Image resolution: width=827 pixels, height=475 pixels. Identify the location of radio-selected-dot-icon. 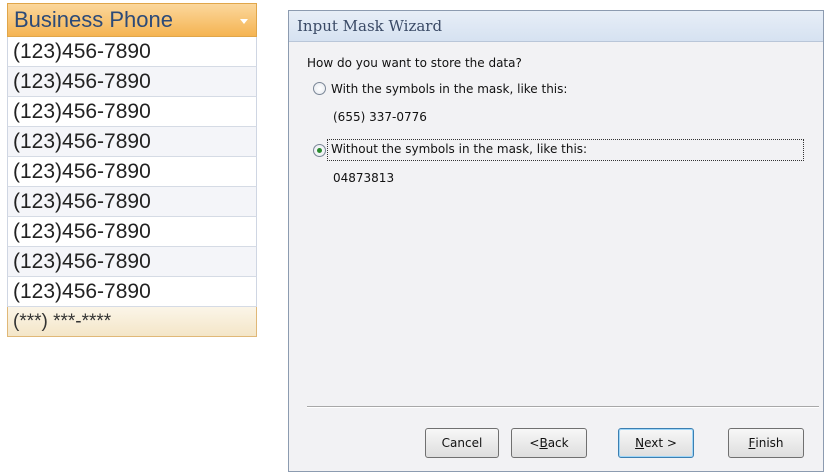
(319, 150).